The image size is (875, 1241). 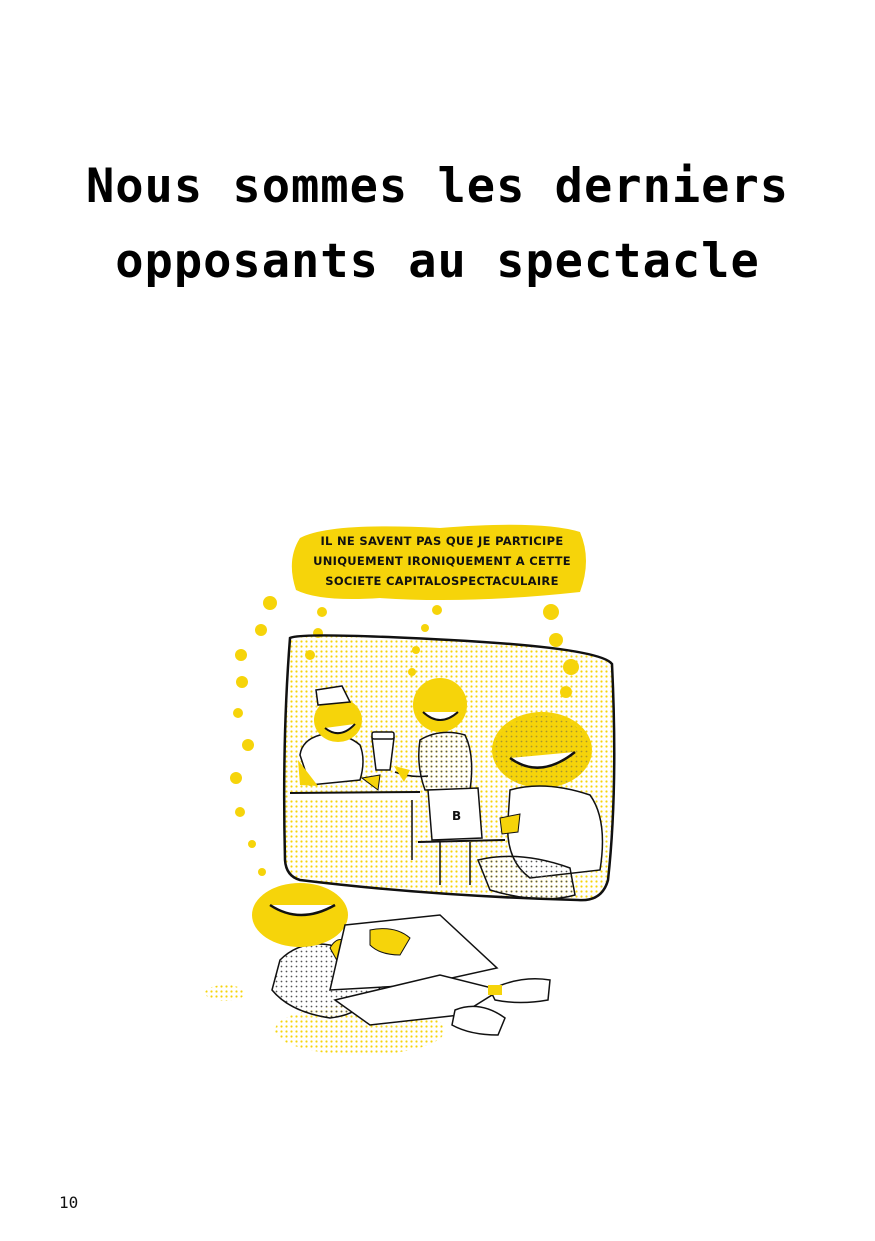 I want to click on reclining-figure, so click(x=378, y=969).